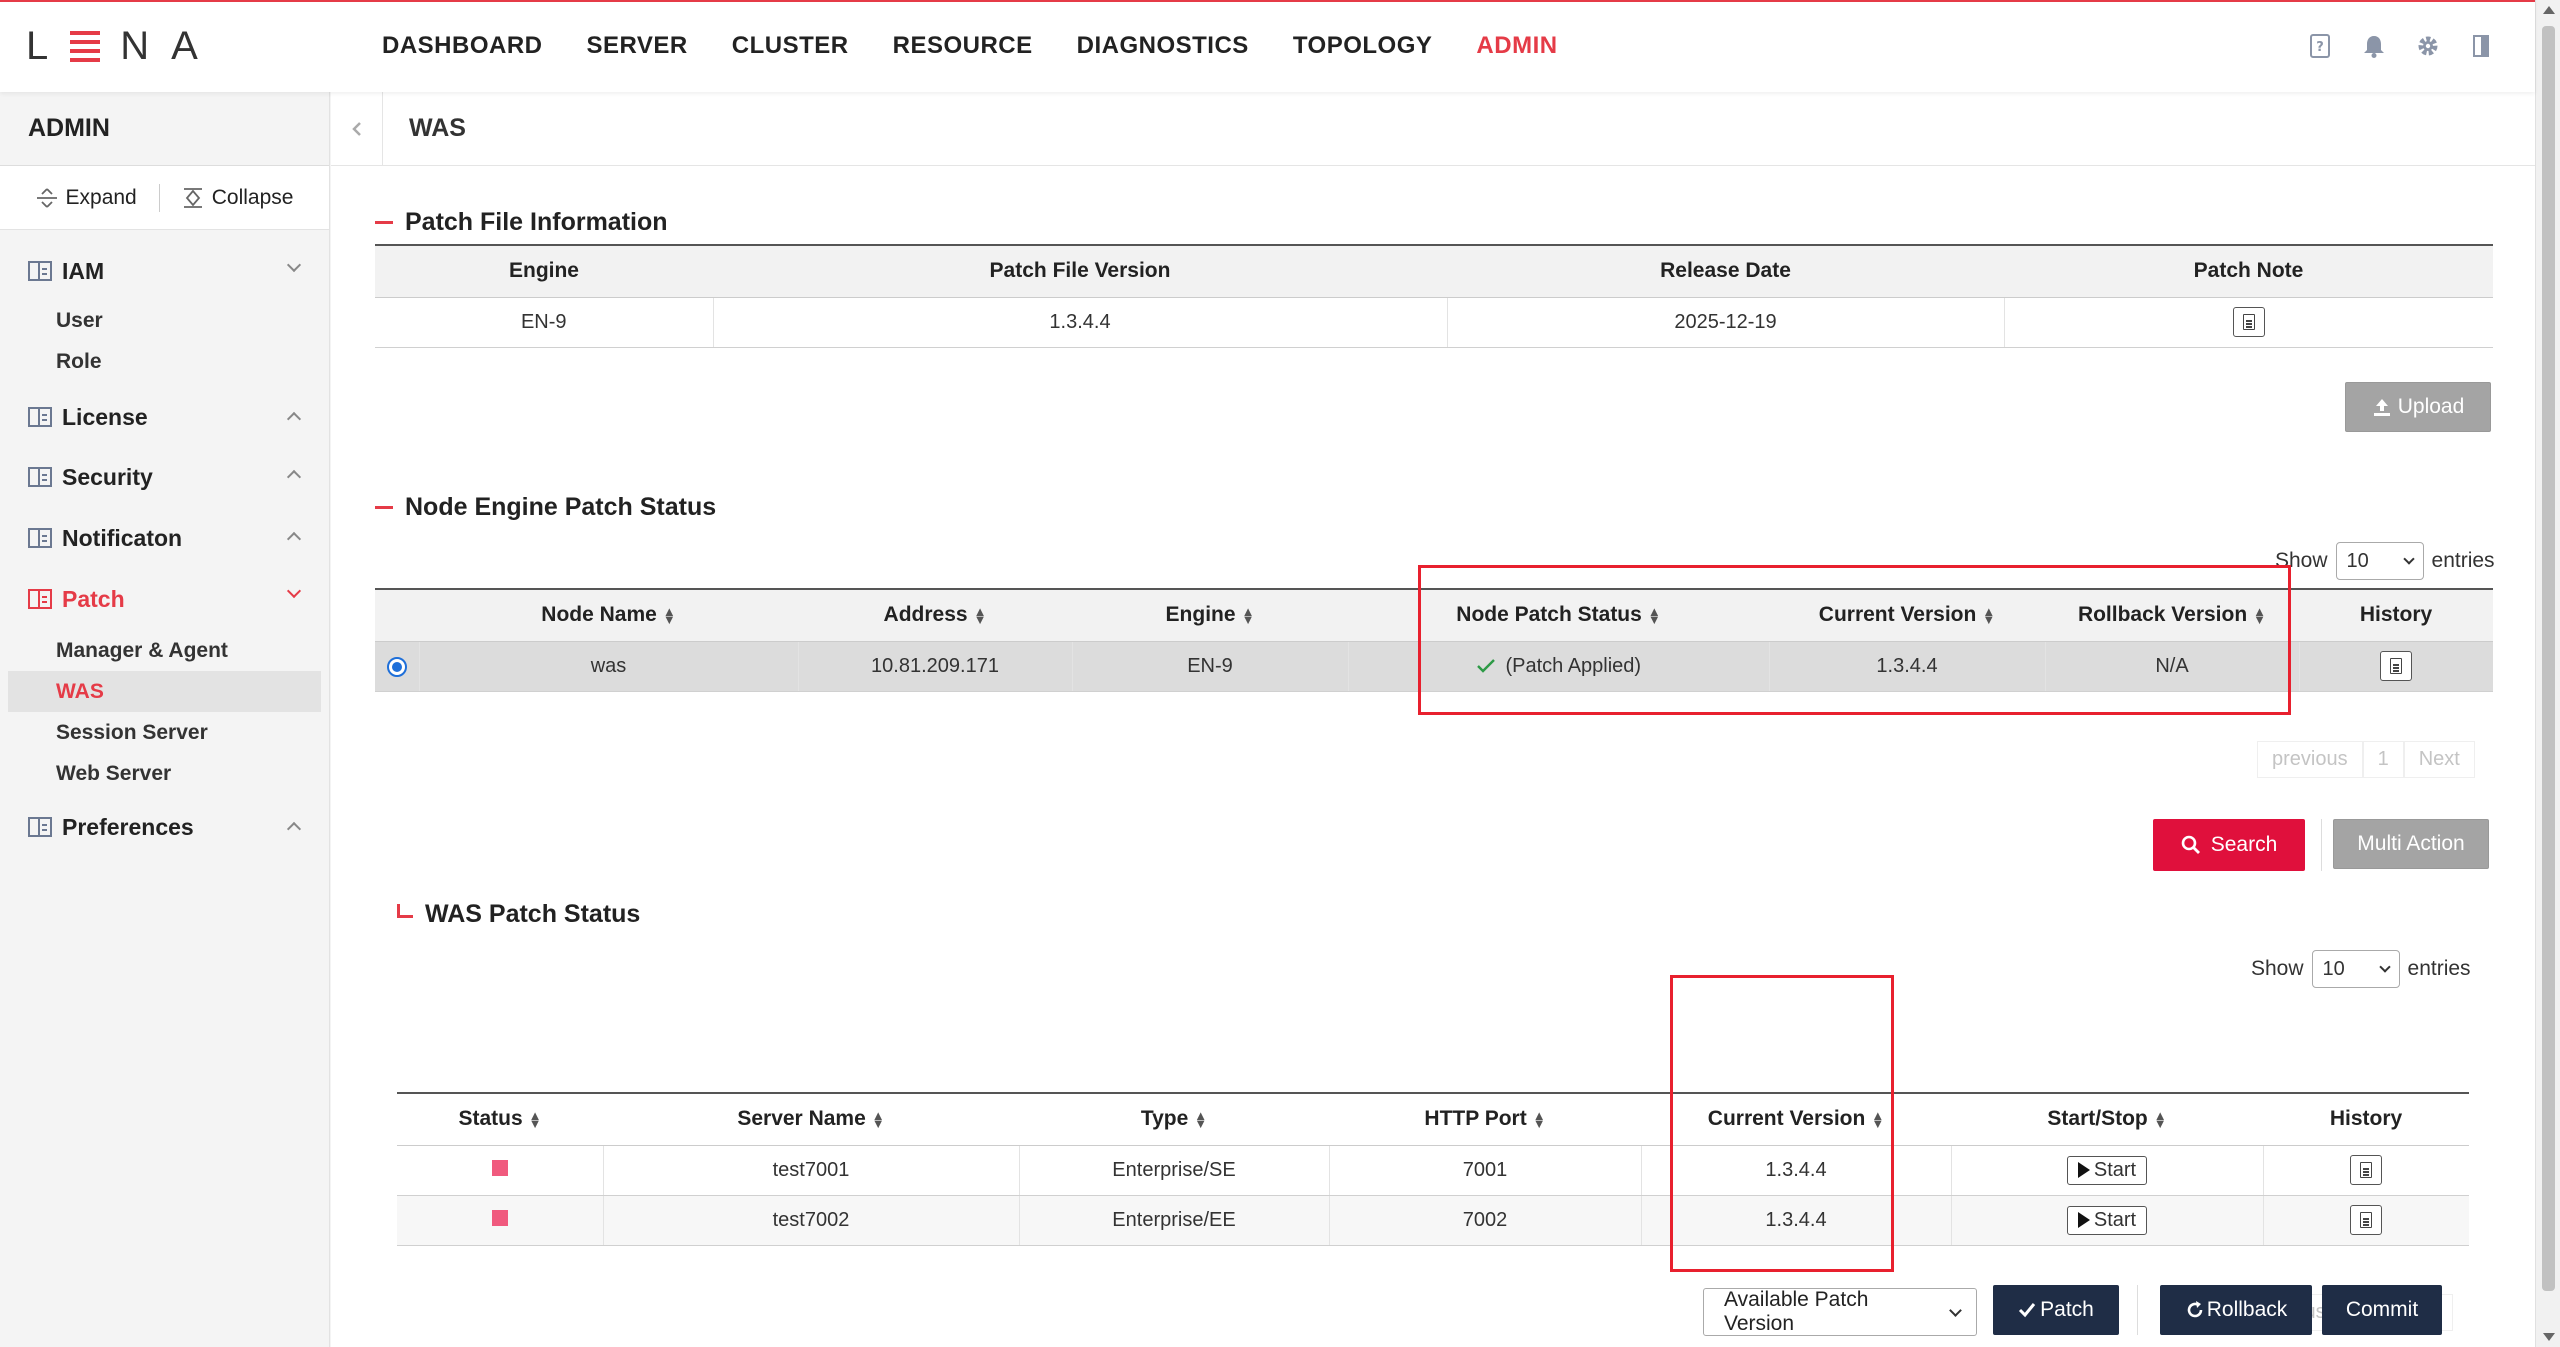 The image size is (2560, 1347). What do you see at coordinates (2549, 10) in the screenshot?
I see `scroll-up-icon` at bounding box center [2549, 10].